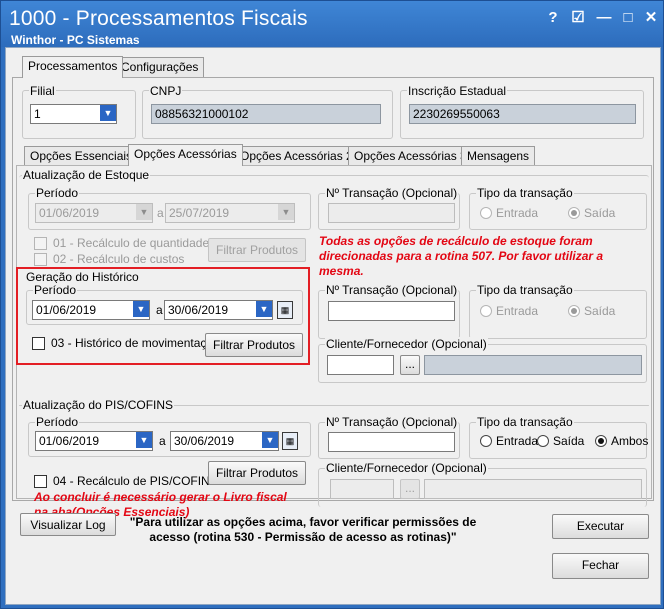 The image size is (664, 609). What do you see at coordinates (630, 441) in the screenshot?
I see `pis-ambos-label: Ambos` at bounding box center [630, 441].